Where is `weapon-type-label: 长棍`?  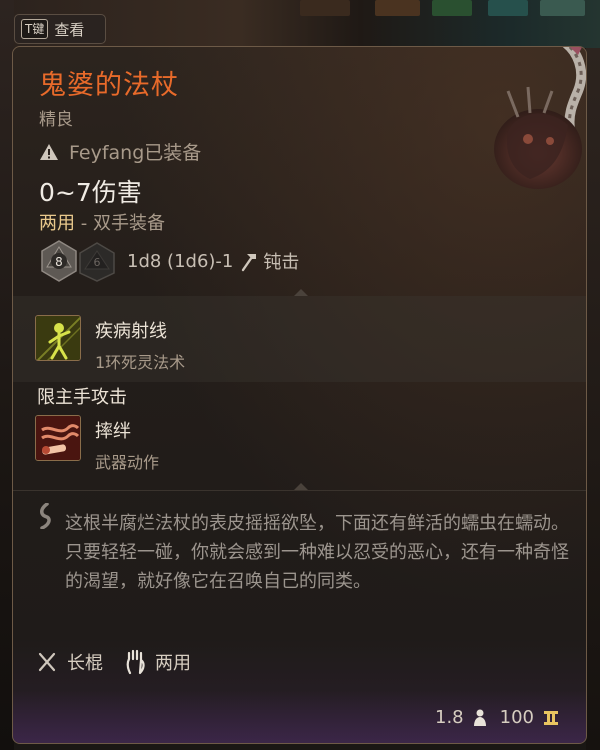
weapon-type-label: 长棍 is located at coordinates (85, 663).